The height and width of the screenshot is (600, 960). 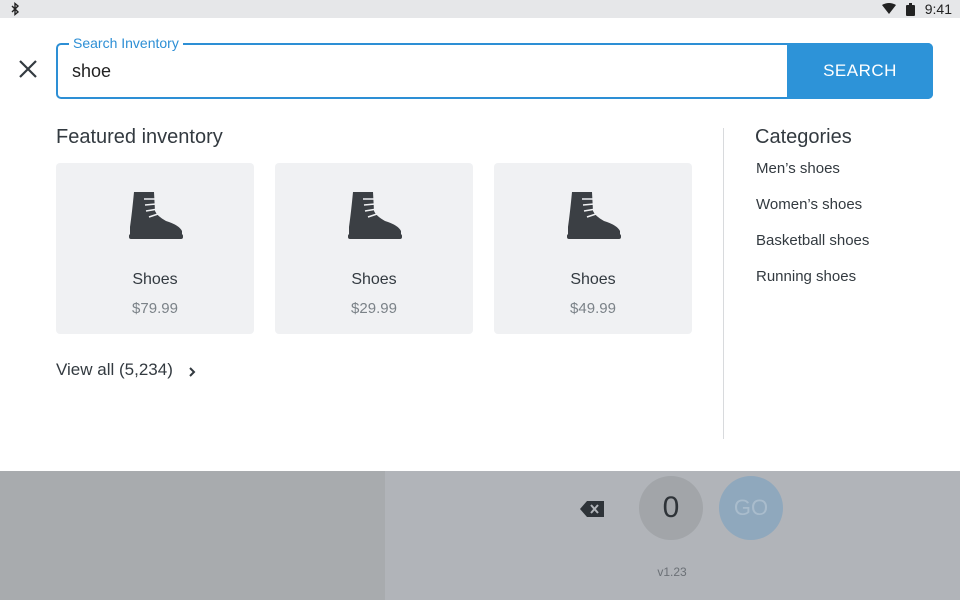 What do you see at coordinates (593, 308) in the screenshot?
I see `product-price: $49.99` at bounding box center [593, 308].